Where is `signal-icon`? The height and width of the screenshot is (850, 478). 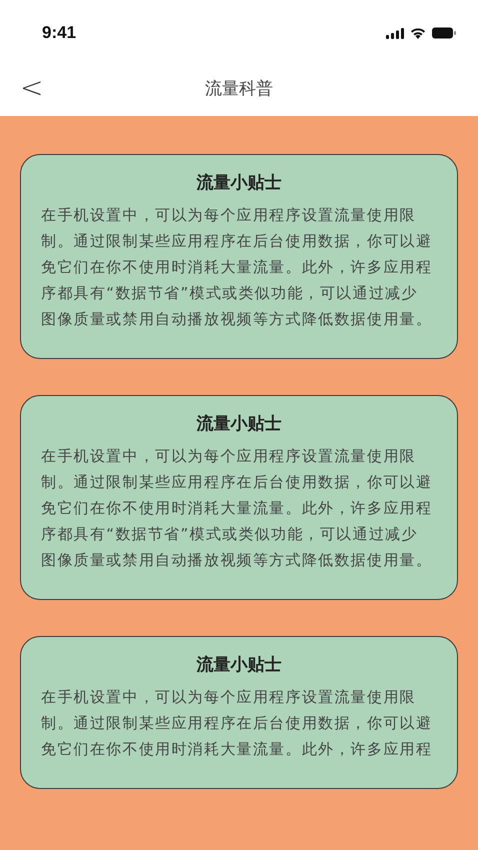
signal-icon is located at coordinates (395, 33).